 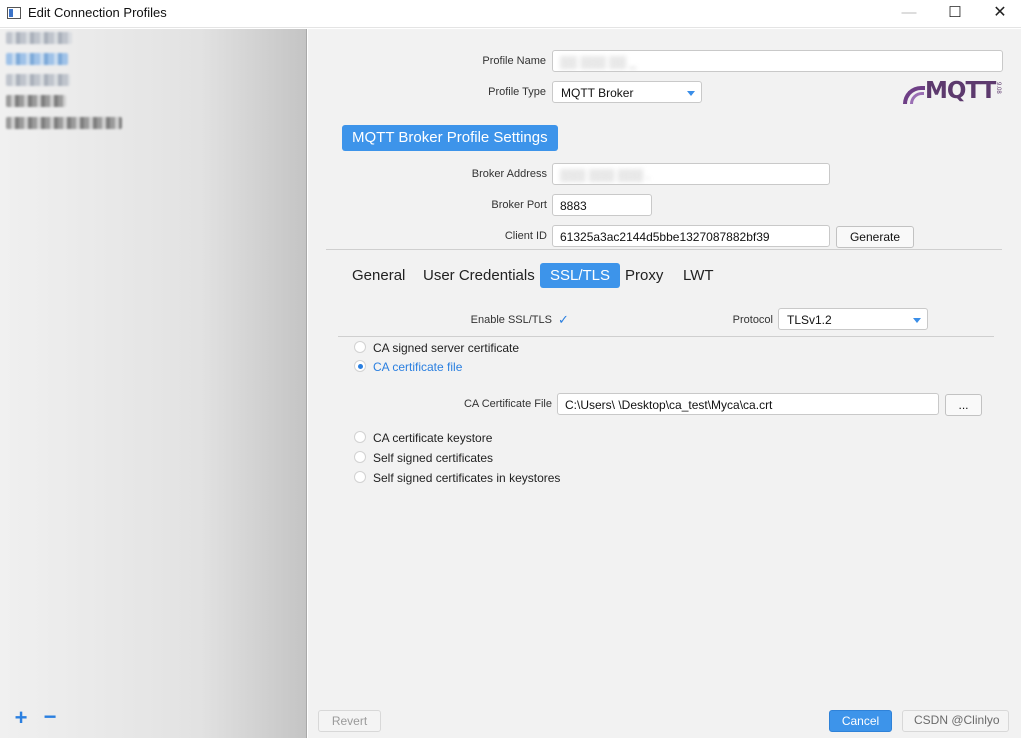 What do you see at coordinates (507, 404) in the screenshot?
I see `ca-file-label: CA Certificate File` at bounding box center [507, 404].